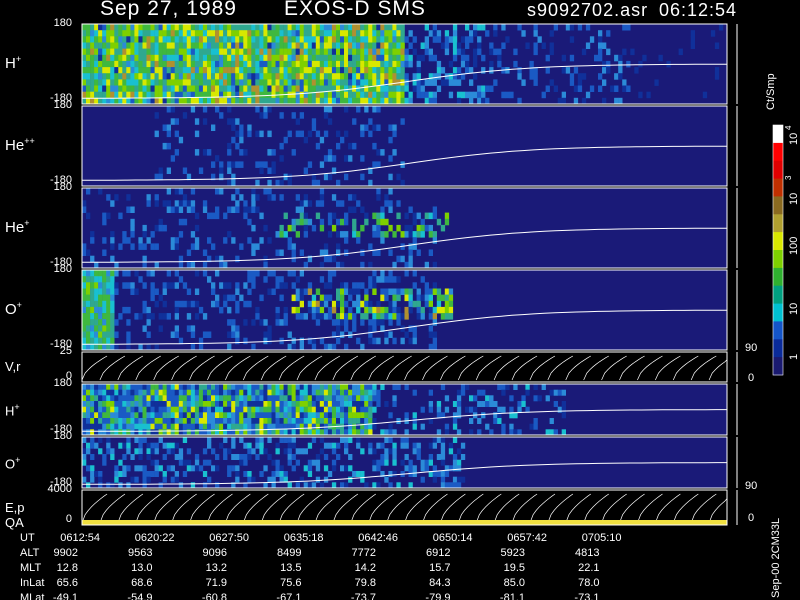 This screenshot has height=600, width=800. What do you see at coordinates (438, 596) in the screenshot?
I see `orbit-cell: -79.9` at bounding box center [438, 596].